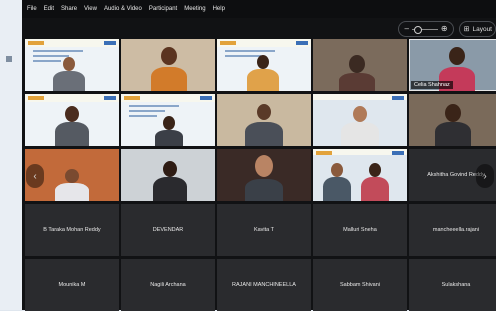 This screenshot has width=496, height=311. I want to click on participant-name: Mounika M, so click(72, 285).